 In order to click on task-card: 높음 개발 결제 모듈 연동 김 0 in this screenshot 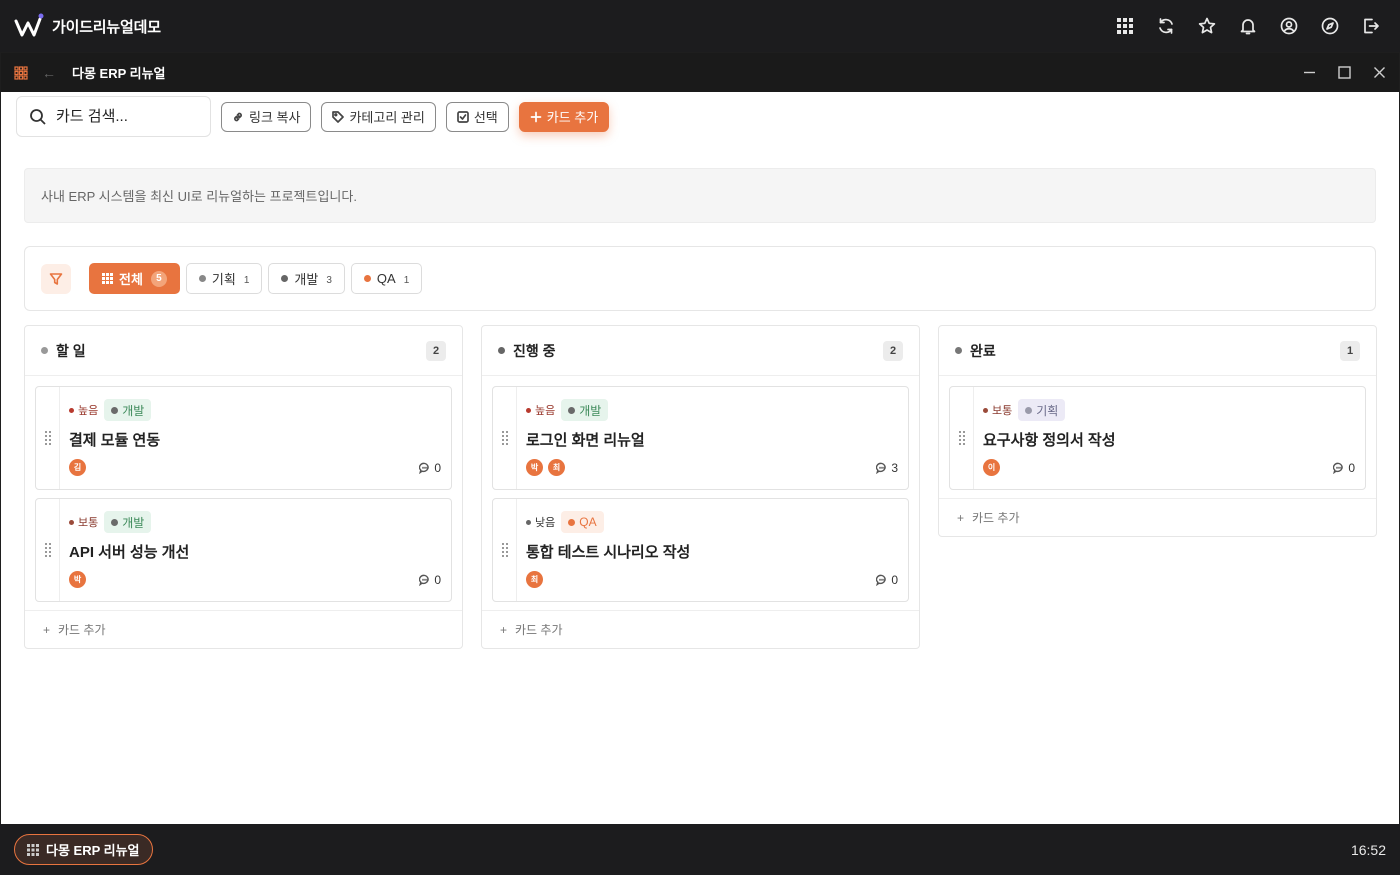, I will do `click(243, 438)`.